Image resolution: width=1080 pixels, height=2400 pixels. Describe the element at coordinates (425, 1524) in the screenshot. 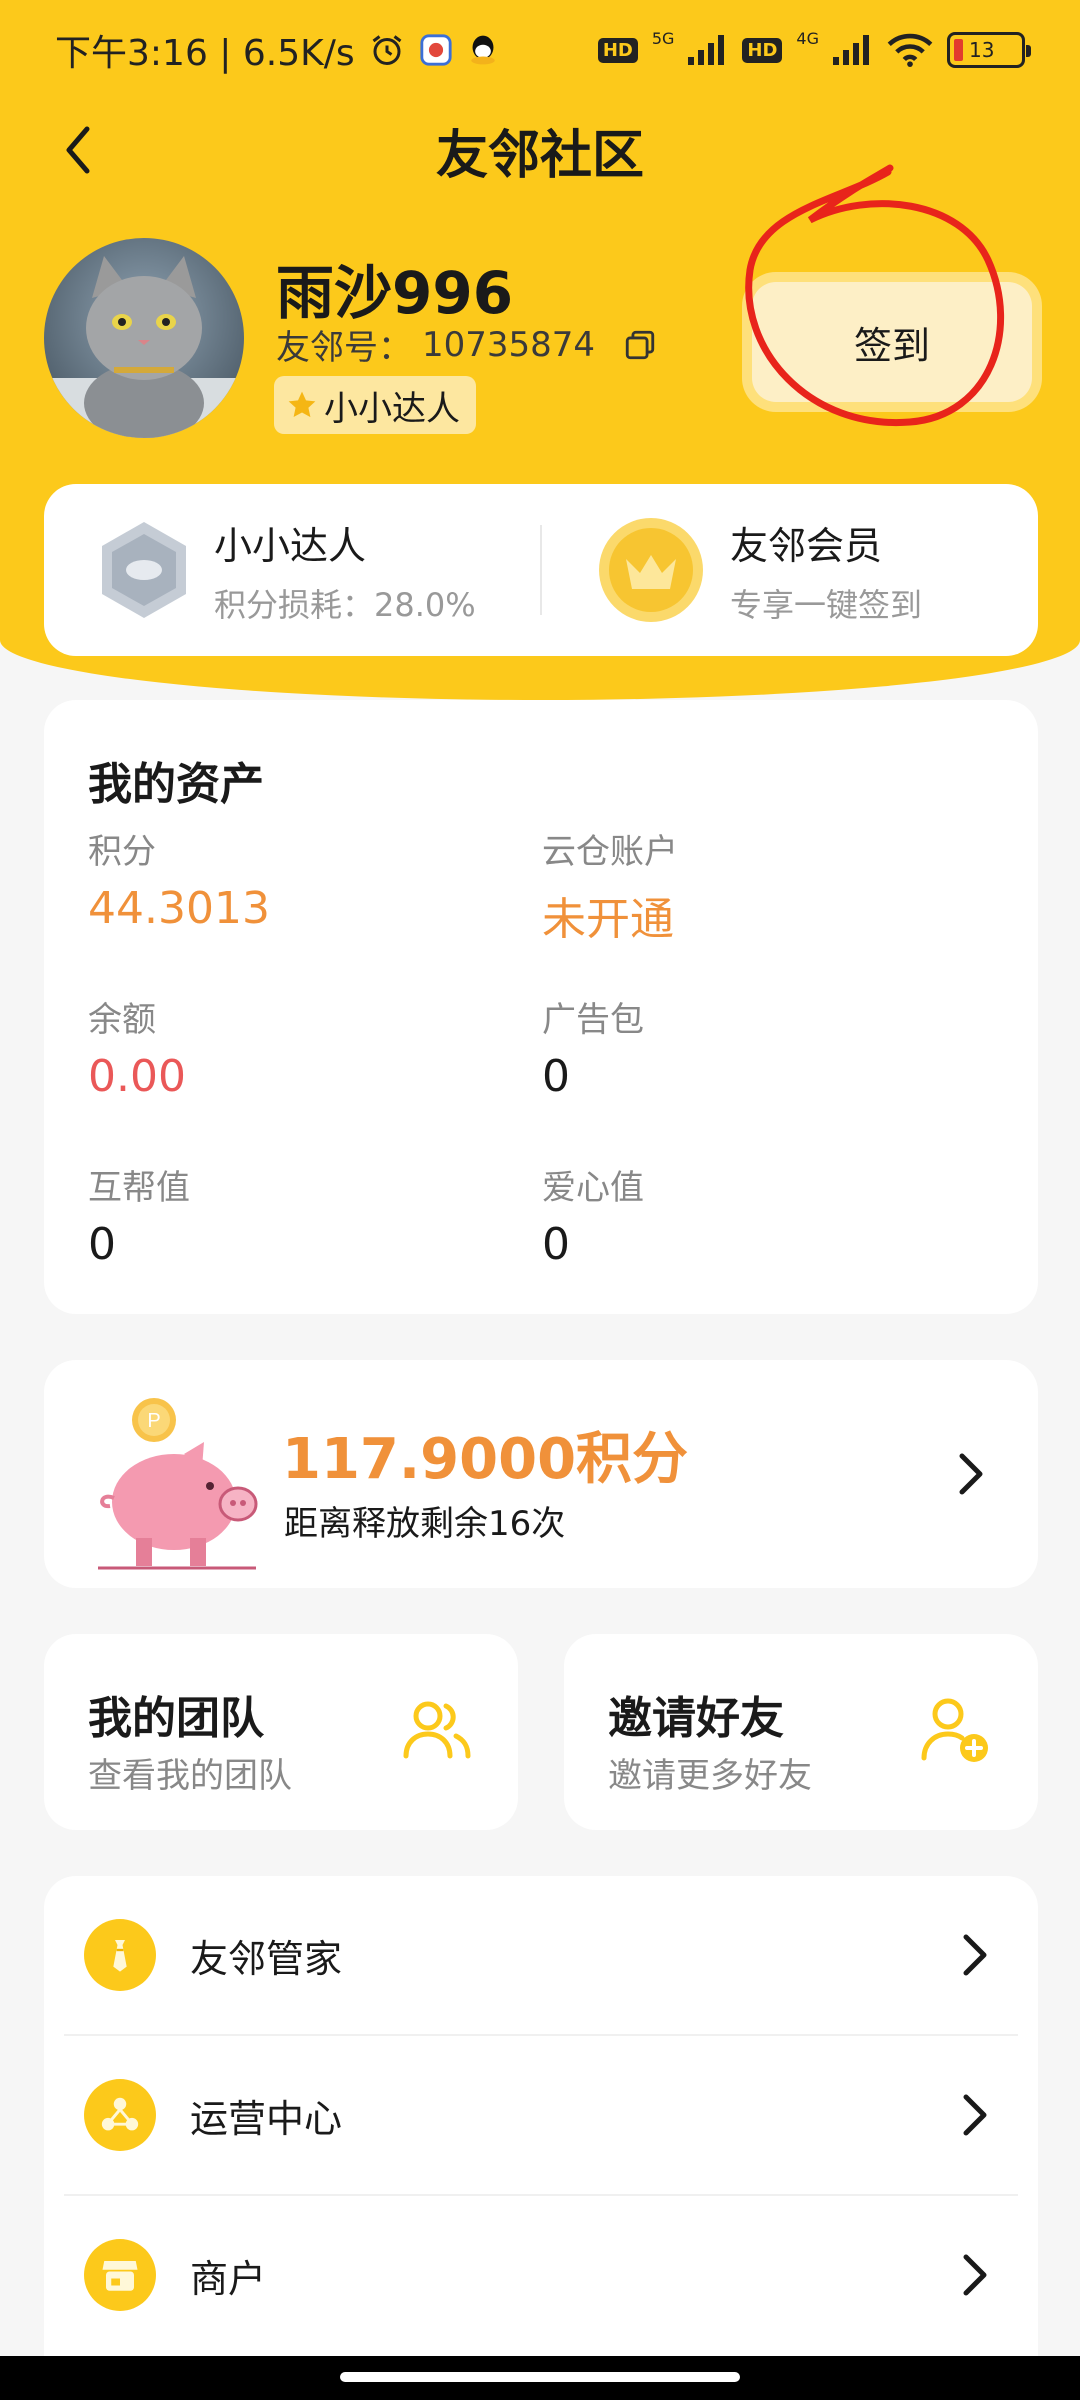

I see `piggy-subtitle: 距离释放剩余16次` at that location.